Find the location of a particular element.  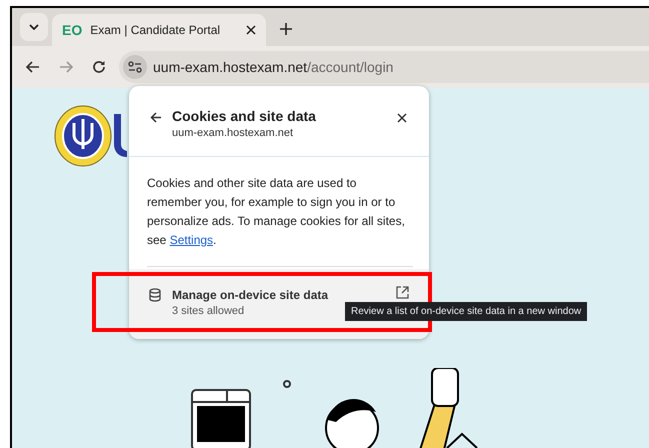

tab-title: Exam | Candidate Portal is located at coordinates (156, 30).